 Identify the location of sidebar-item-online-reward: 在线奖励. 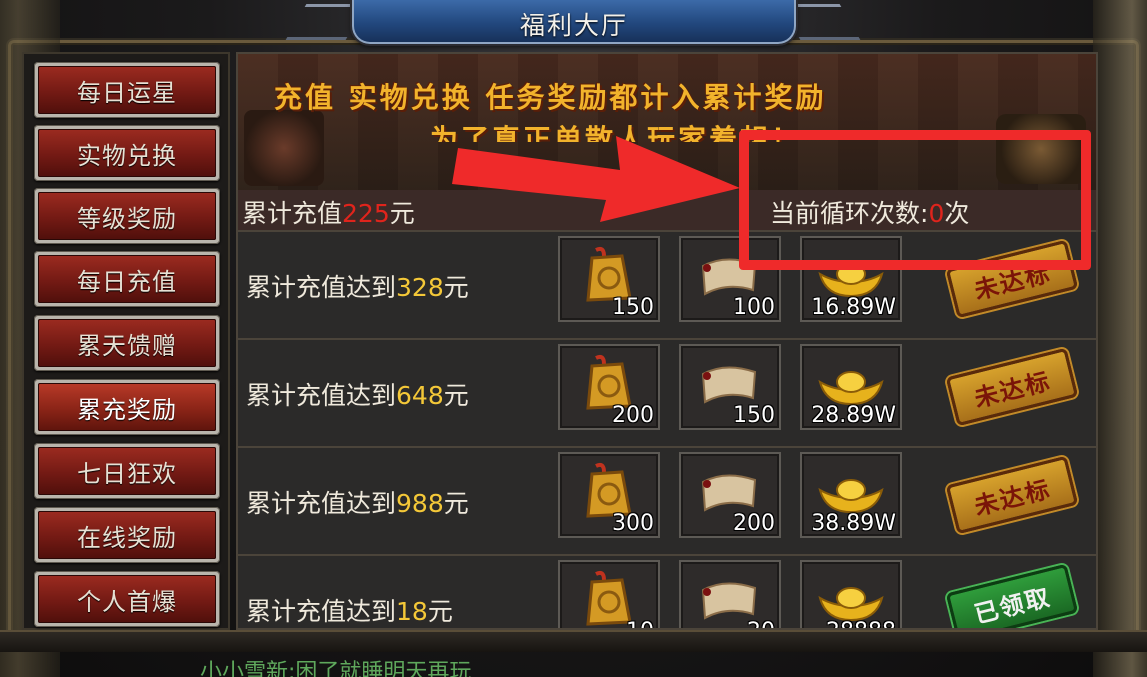
(127, 535).